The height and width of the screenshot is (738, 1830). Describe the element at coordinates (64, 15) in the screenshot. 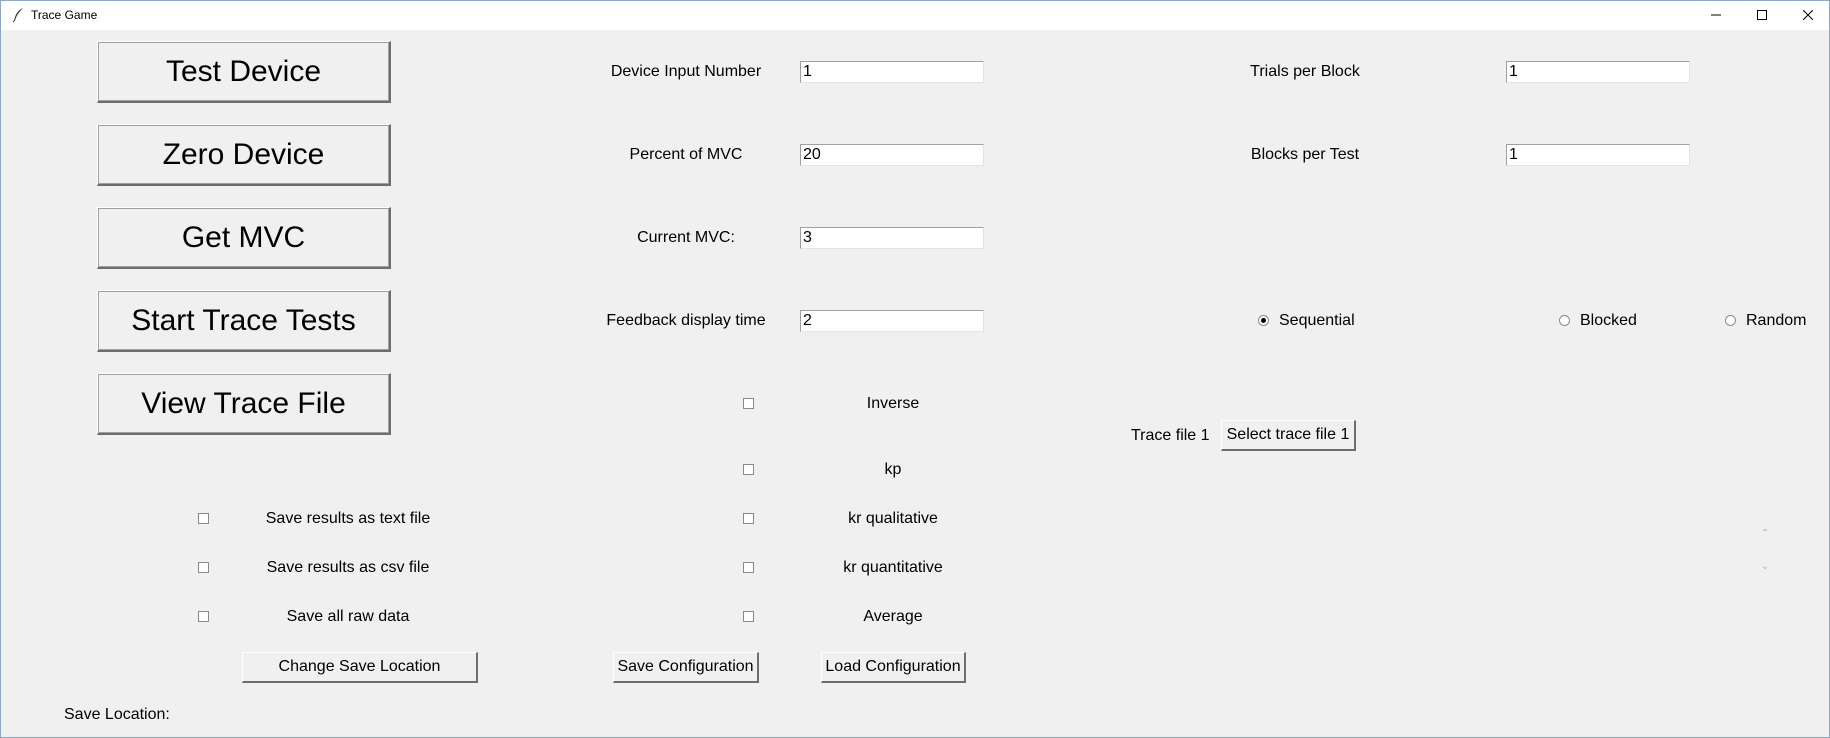

I see `window-title: Trace Game` at that location.